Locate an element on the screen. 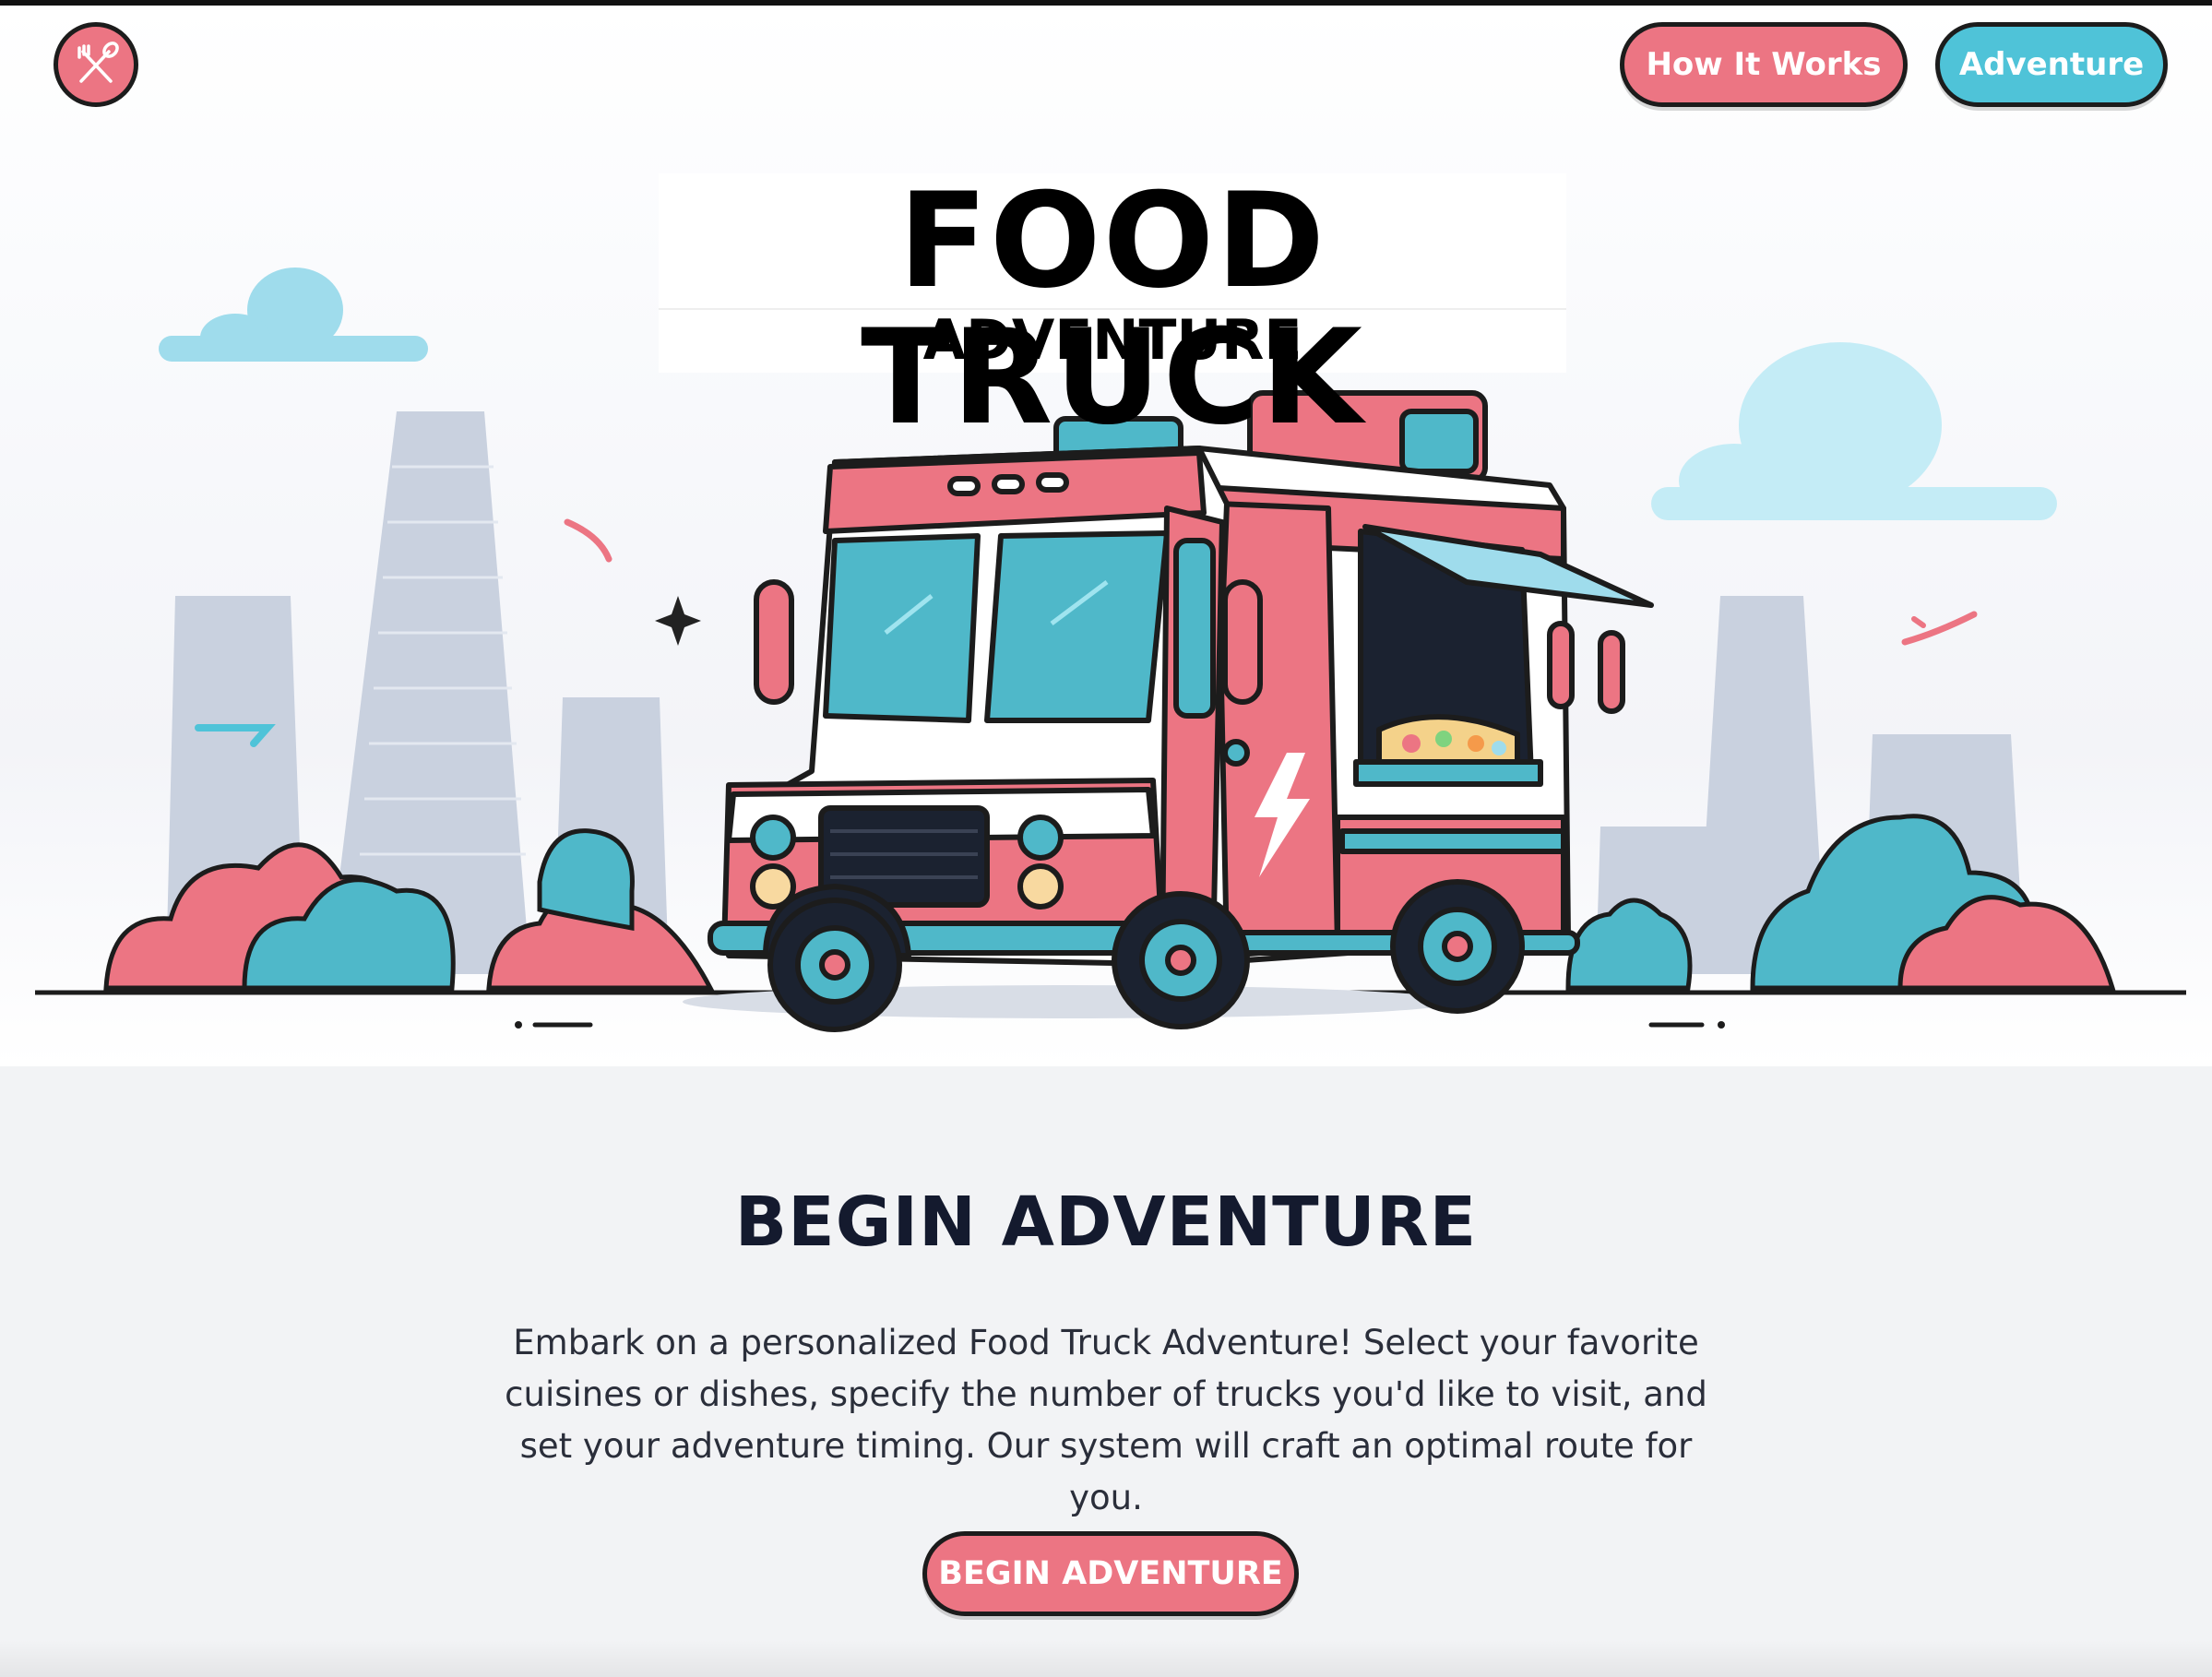 Image resolution: width=2212 pixels, height=1677 pixels. section-heading: BEGIN ADVENTURE is located at coordinates (1106, 1222).